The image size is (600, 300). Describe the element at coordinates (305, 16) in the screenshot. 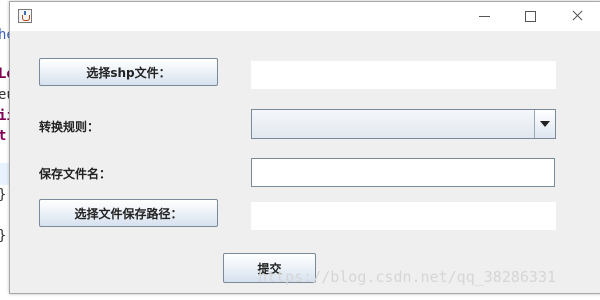

I see `title-bar` at that location.